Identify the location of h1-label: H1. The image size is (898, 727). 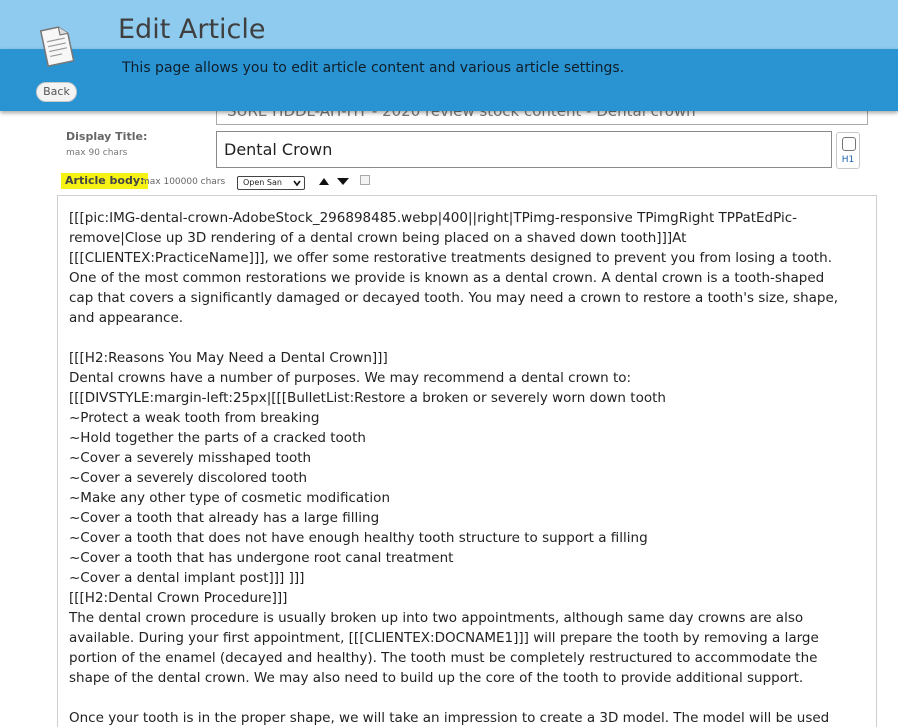
(848, 160).